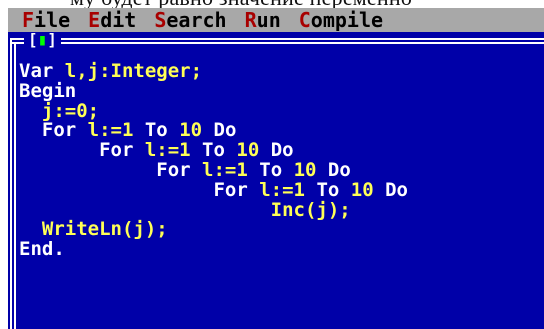 The height and width of the screenshot is (329, 544). What do you see at coordinates (94, 20) in the screenshot?
I see `menu-edit-hotkey: E` at bounding box center [94, 20].